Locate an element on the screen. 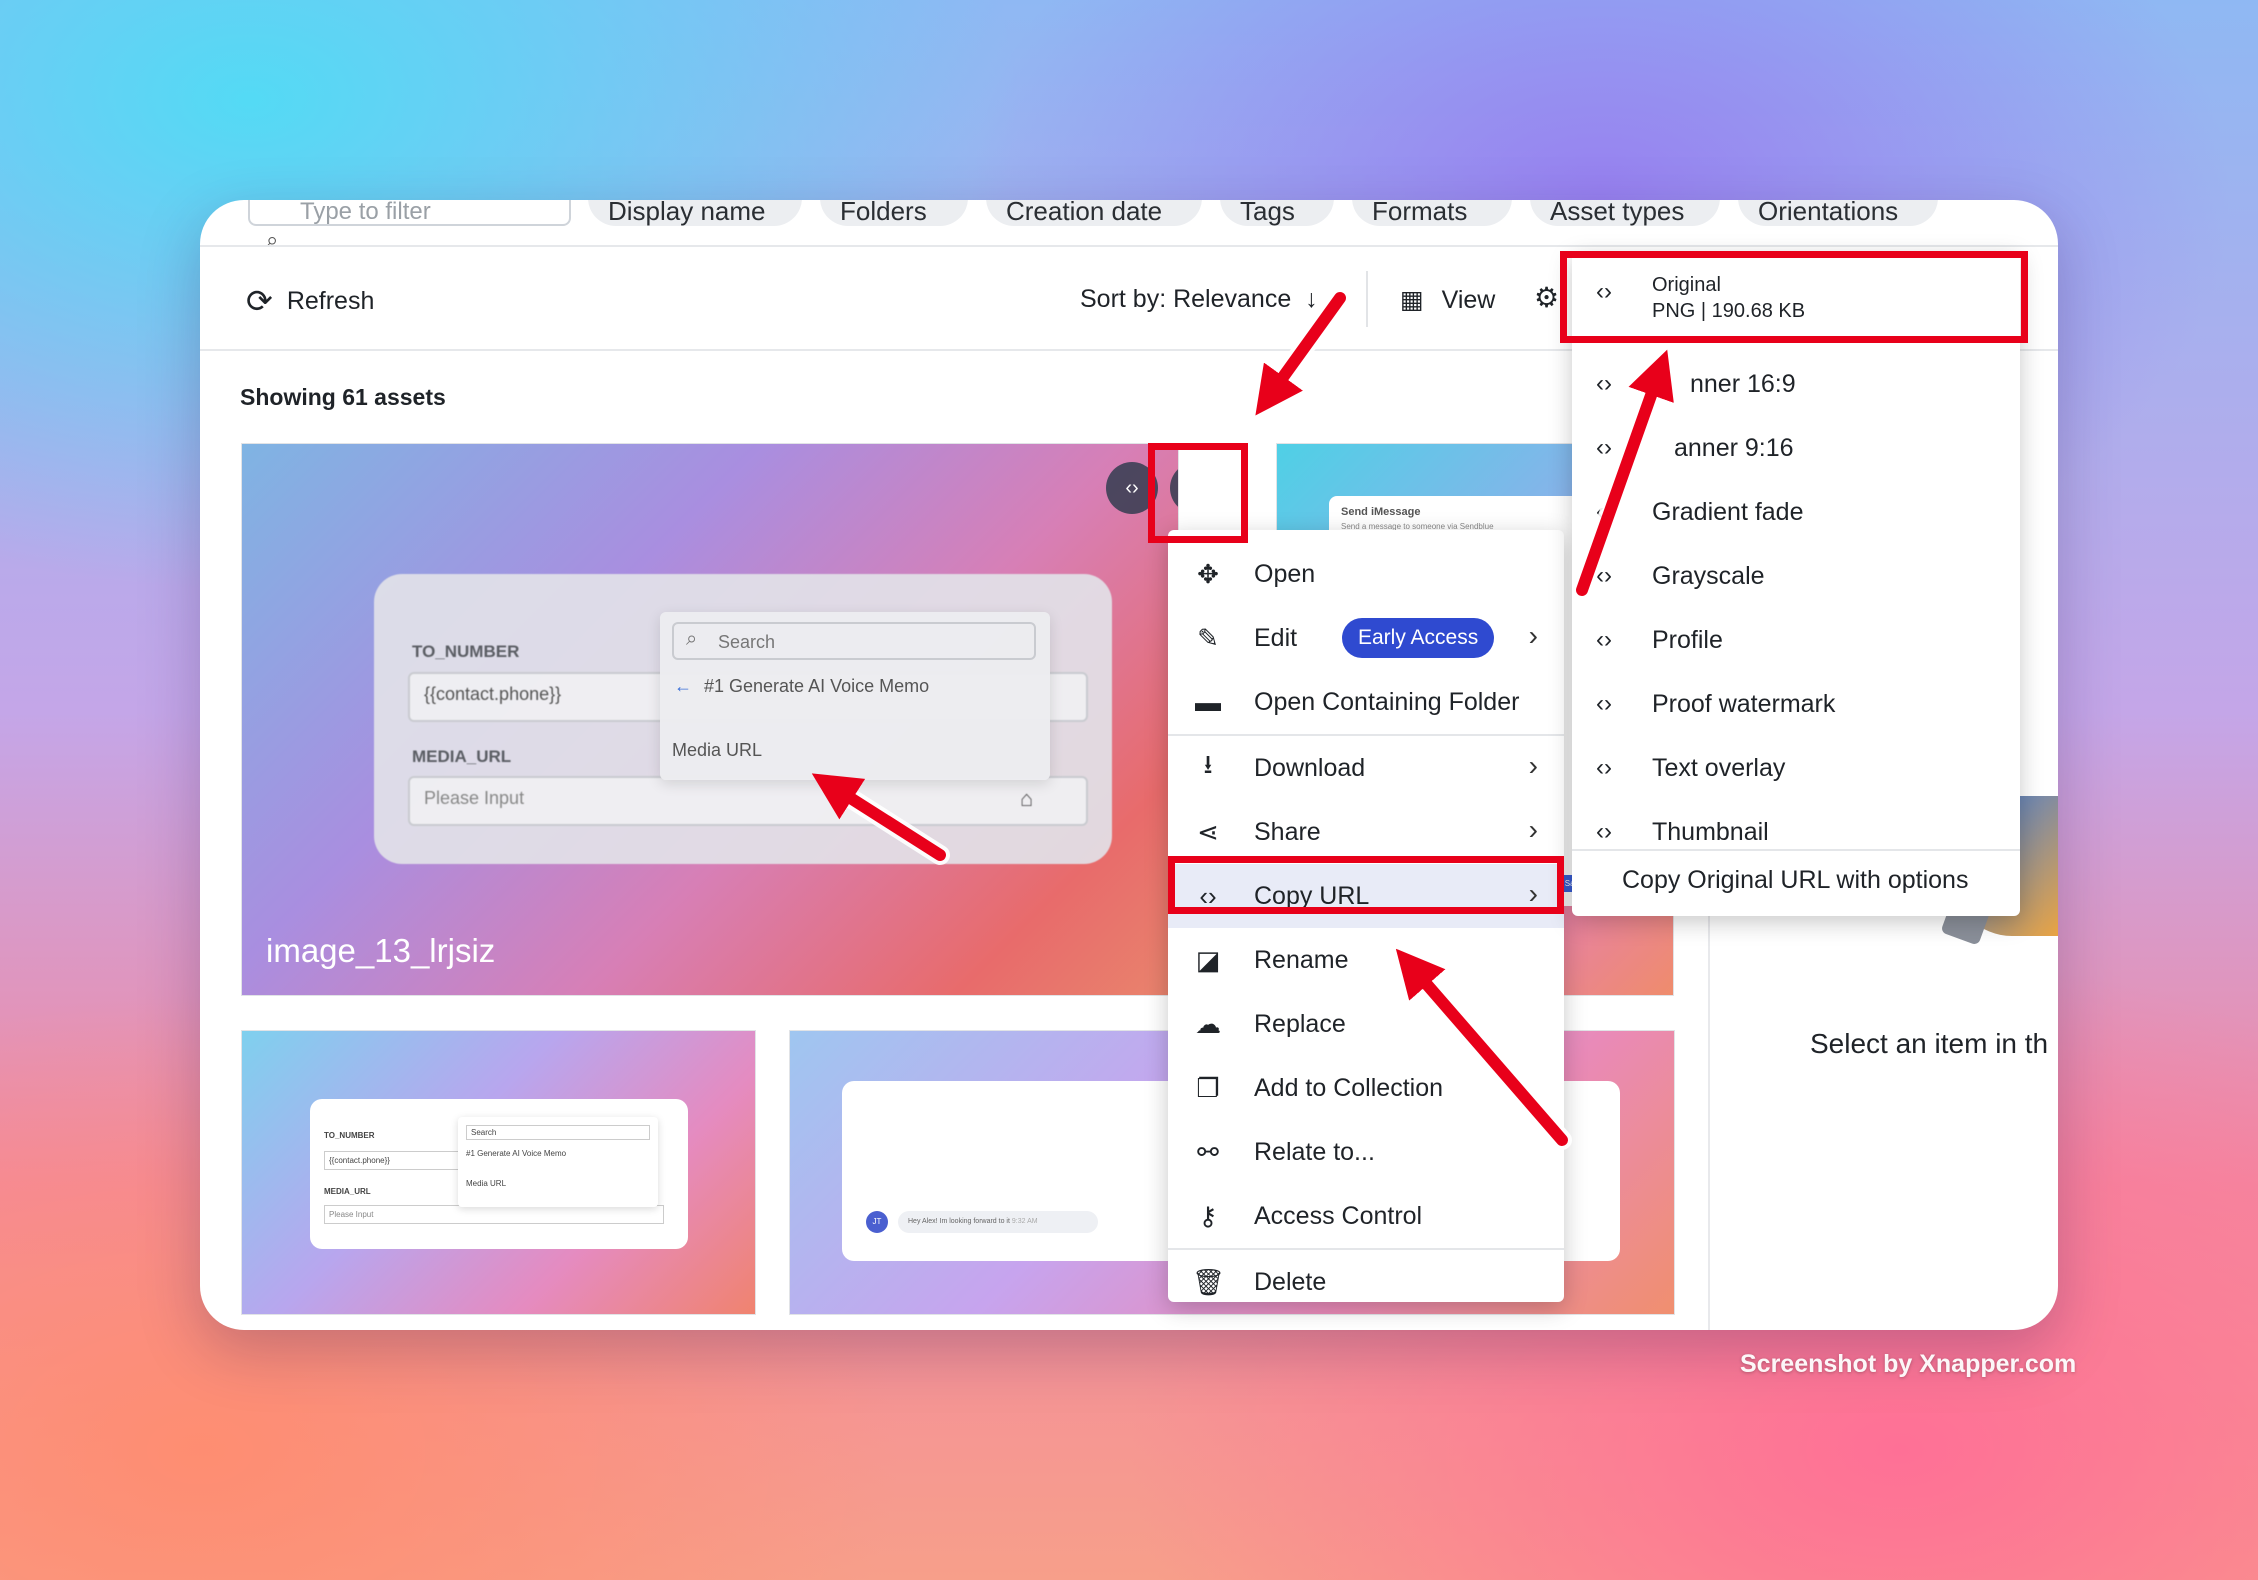  arrow-to-original is located at coordinates (1625, 472).